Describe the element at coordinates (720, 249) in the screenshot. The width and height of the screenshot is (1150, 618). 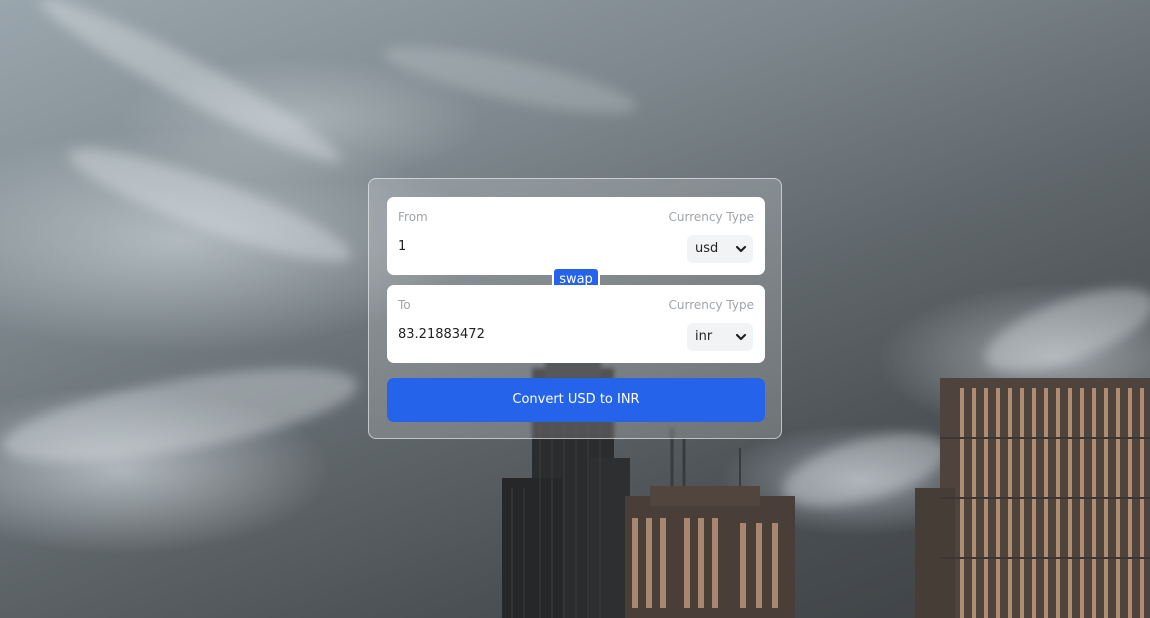
I see `from-currency-select: usd` at that location.